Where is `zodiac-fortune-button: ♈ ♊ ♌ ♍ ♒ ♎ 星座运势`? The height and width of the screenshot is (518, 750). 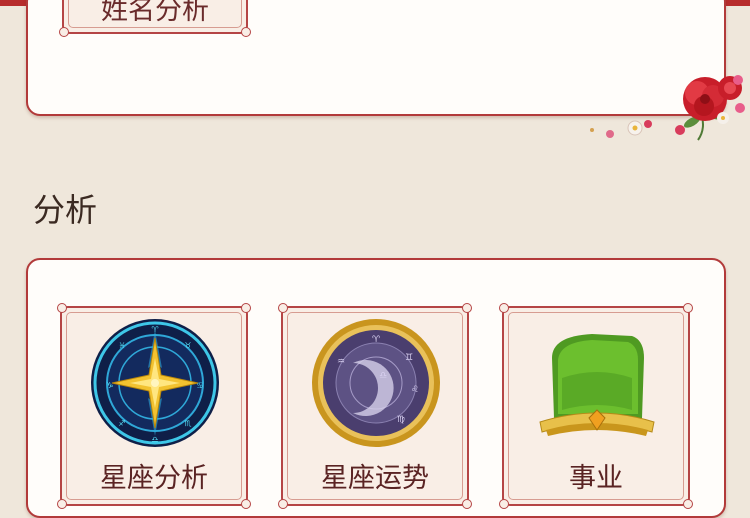
zodiac-fortune-button: ♈ ♊ ♌ ♍ ♒ ♎ 星座运势 is located at coordinates (375, 406).